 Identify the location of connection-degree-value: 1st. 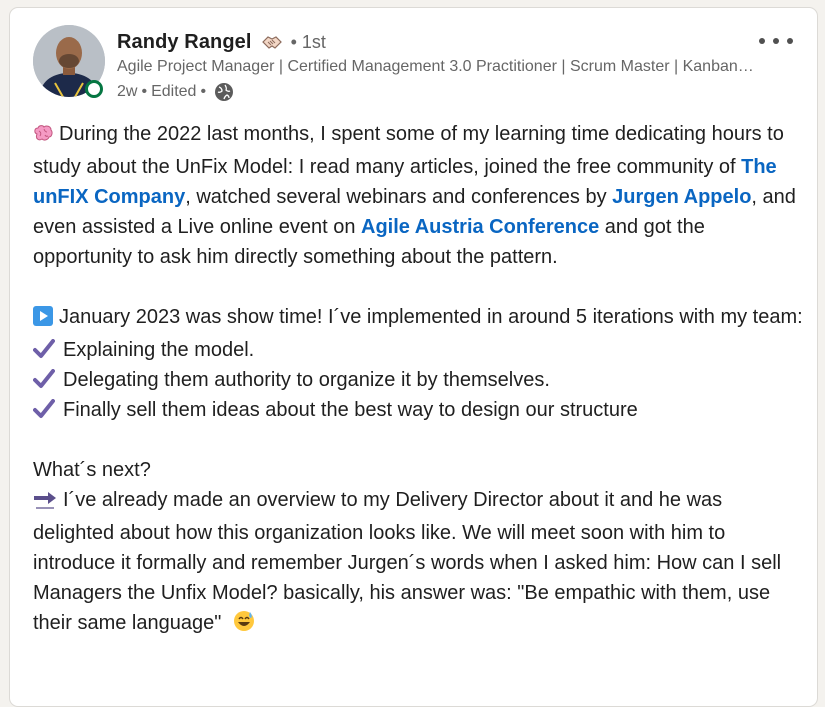
(313, 41).